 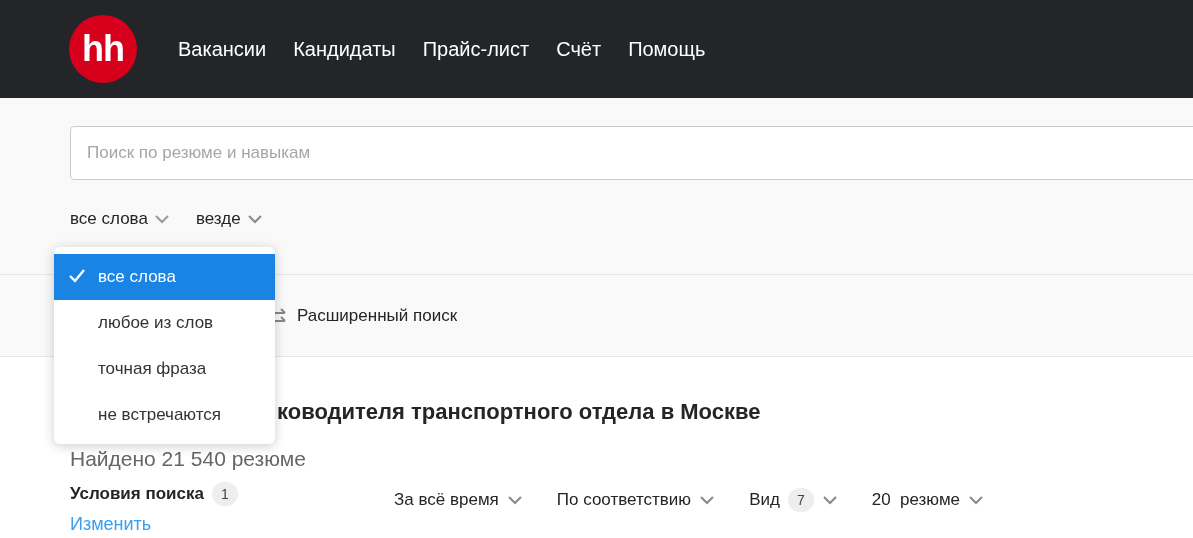 What do you see at coordinates (188, 459) in the screenshot?
I see `results-count: Найдено 21 540 резюме` at bounding box center [188, 459].